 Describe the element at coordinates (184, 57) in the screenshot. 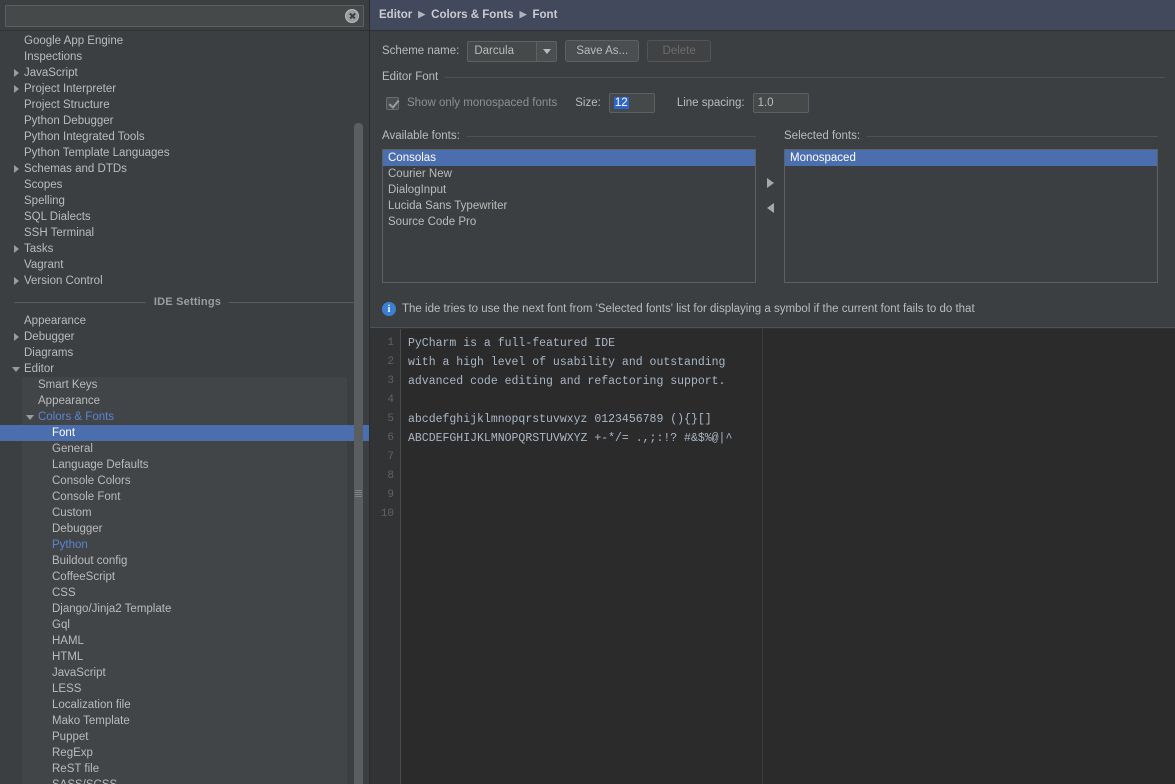

I see `tree-item-inspections: Inspections` at that location.